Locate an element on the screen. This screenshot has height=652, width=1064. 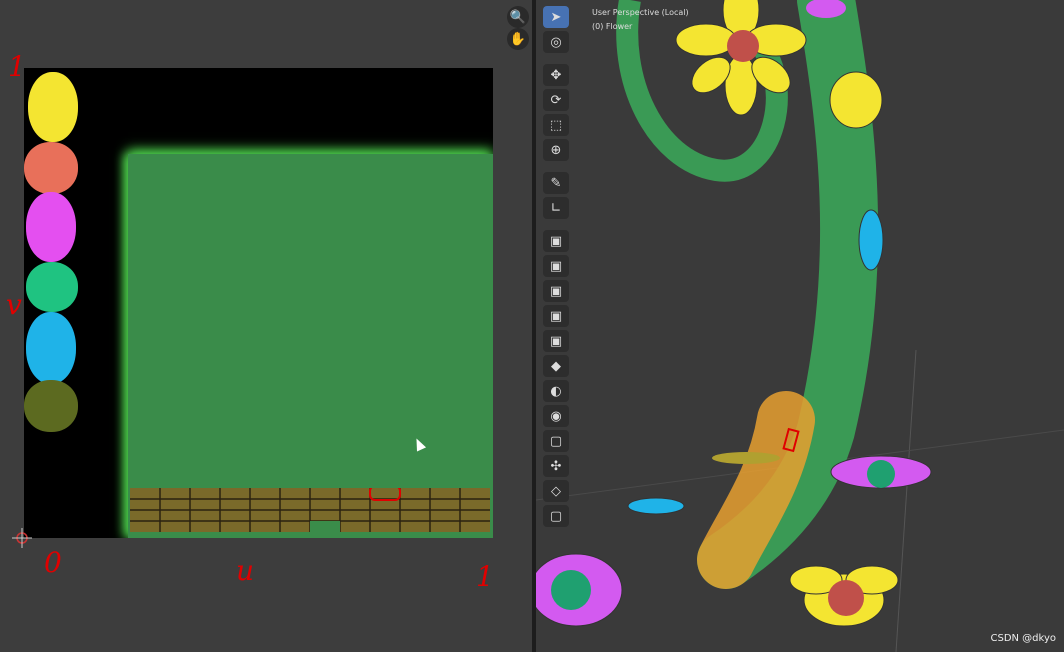
measure-tool-icon: ∟ is located at coordinates (556, 208).